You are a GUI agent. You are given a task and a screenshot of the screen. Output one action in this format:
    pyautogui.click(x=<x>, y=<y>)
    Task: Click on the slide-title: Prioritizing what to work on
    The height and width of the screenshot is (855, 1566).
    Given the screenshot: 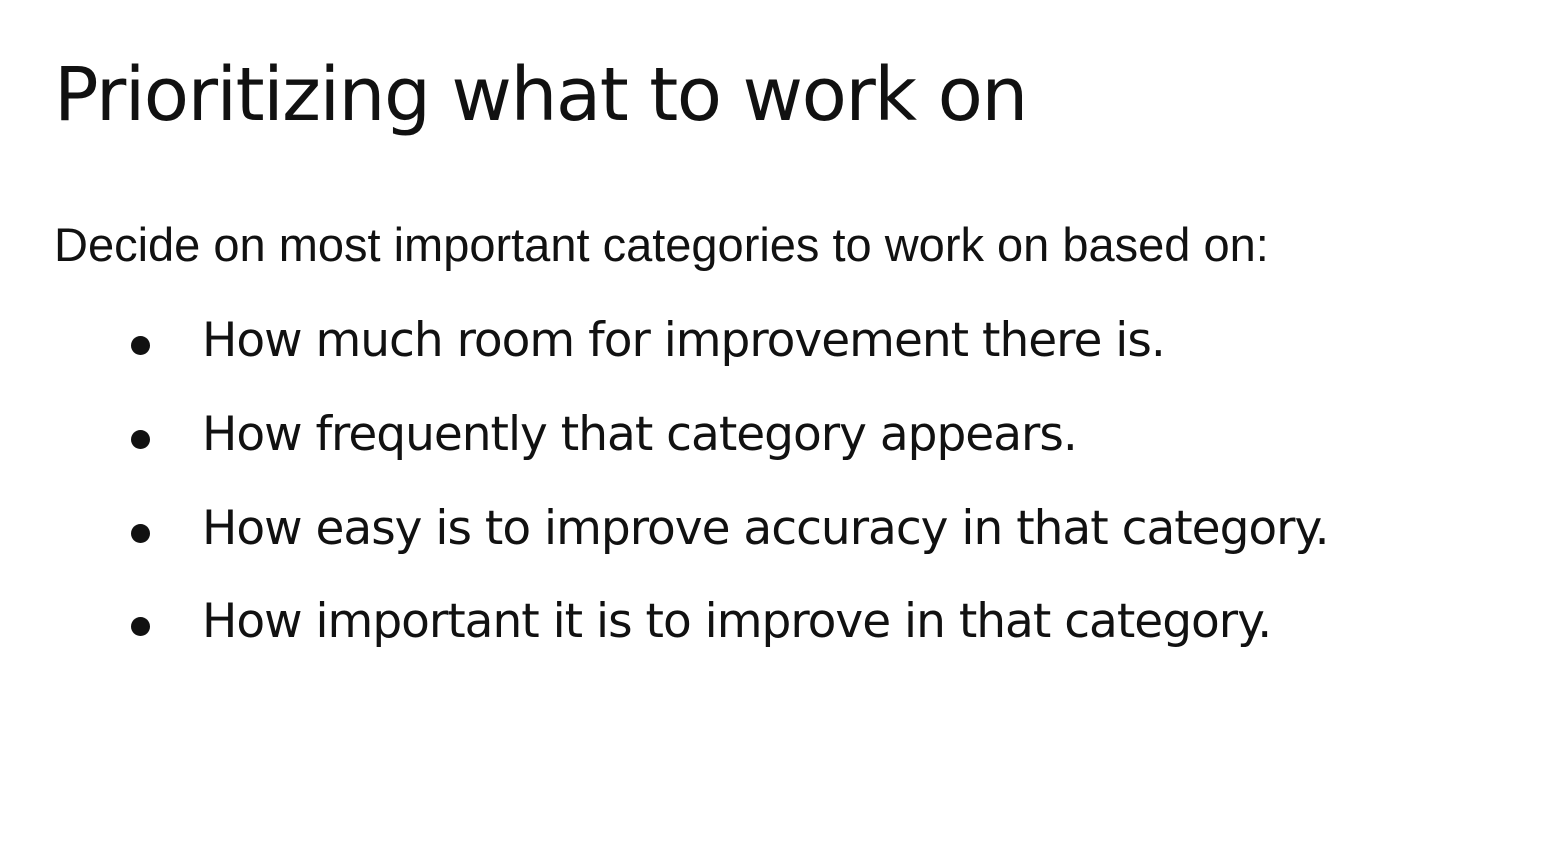 What is the action you would take?
    pyautogui.click(x=541, y=95)
    